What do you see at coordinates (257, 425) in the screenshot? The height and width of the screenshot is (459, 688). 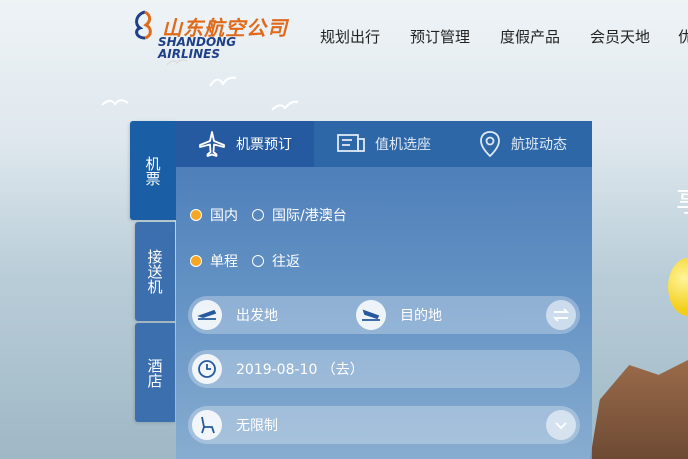 I see `cabin-class-value: 无限制` at bounding box center [257, 425].